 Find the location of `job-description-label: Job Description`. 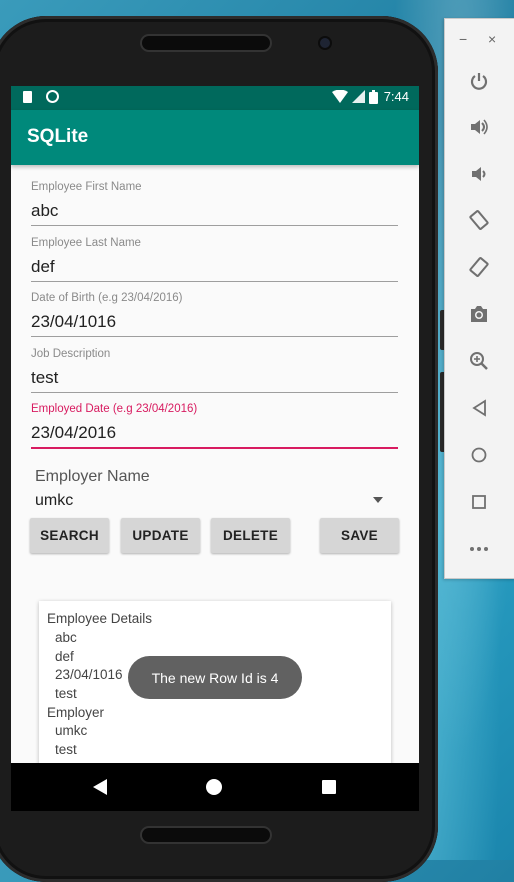

job-description-label: Job Description is located at coordinates (71, 354).